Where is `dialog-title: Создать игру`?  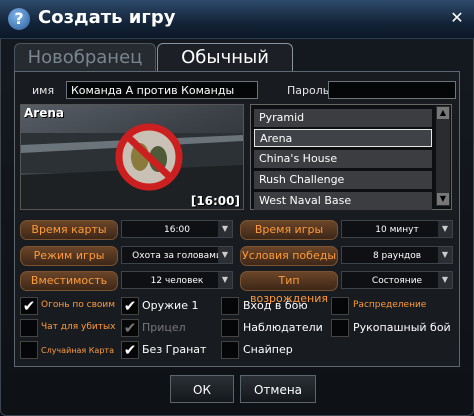 dialog-title: Создать игру is located at coordinates (107, 17).